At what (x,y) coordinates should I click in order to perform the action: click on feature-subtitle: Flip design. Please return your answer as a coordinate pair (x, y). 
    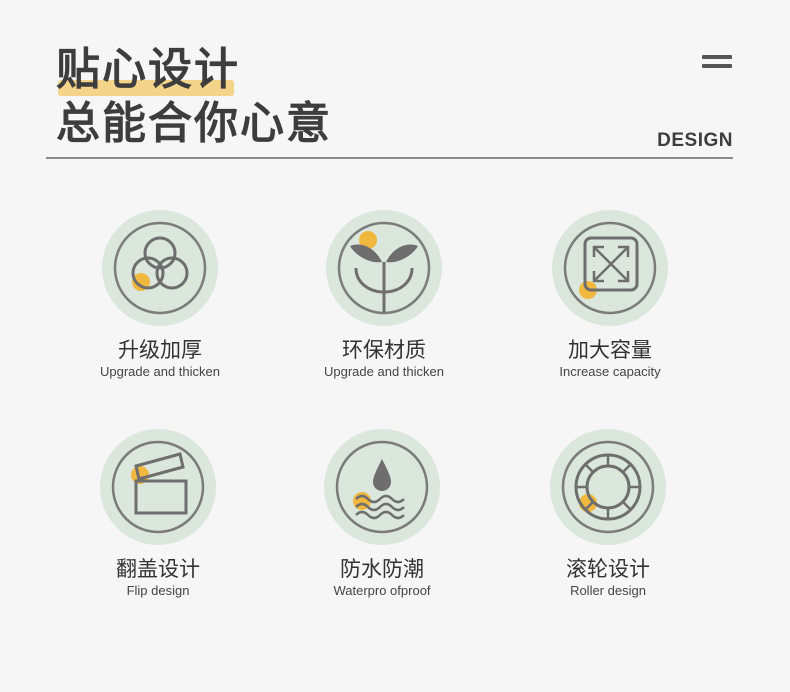
    Looking at the image, I should click on (158, 590).